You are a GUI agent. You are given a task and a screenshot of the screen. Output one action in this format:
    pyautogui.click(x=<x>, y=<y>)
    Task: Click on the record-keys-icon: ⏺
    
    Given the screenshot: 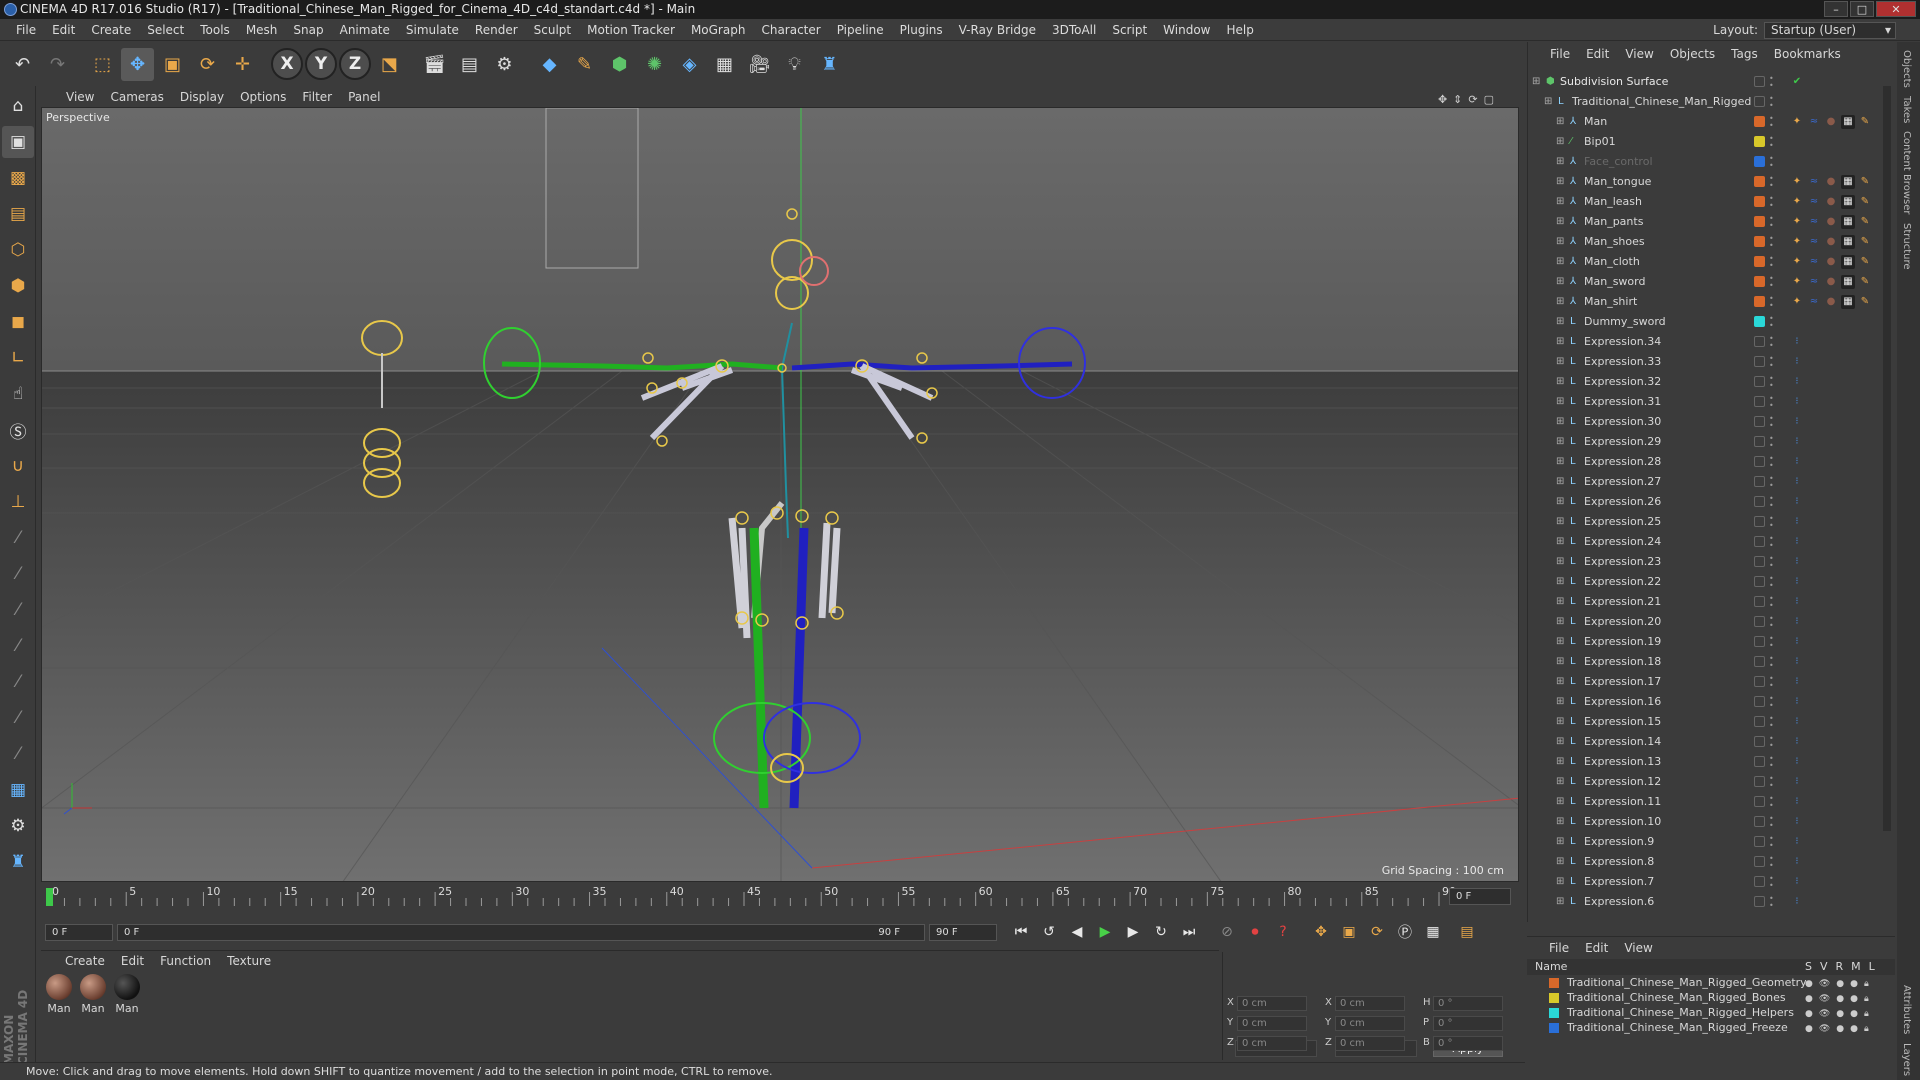 What is the action you would take?
    pyautogui.click(x=1255, y=932)
    